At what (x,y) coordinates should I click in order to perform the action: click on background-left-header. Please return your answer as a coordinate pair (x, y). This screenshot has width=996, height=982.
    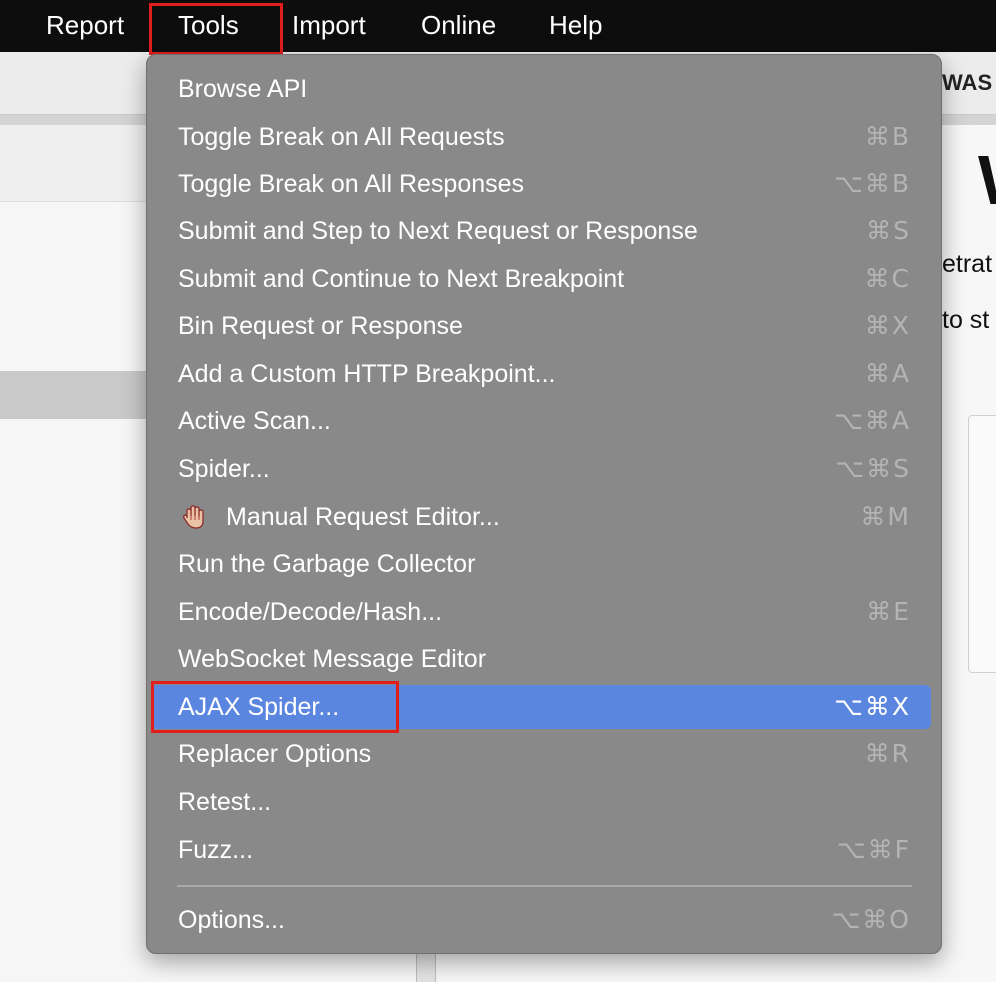
    Looking at the image, I should click on (75, 163).